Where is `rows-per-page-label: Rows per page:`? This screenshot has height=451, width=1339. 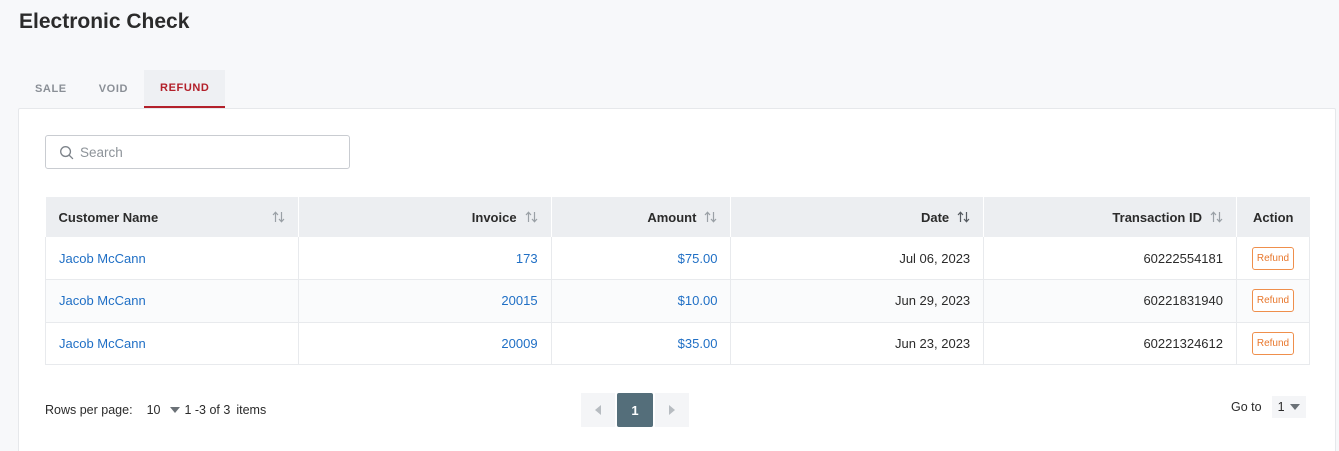 rows-per-page-label: Rows per page: is located at coordinates (89, 410).